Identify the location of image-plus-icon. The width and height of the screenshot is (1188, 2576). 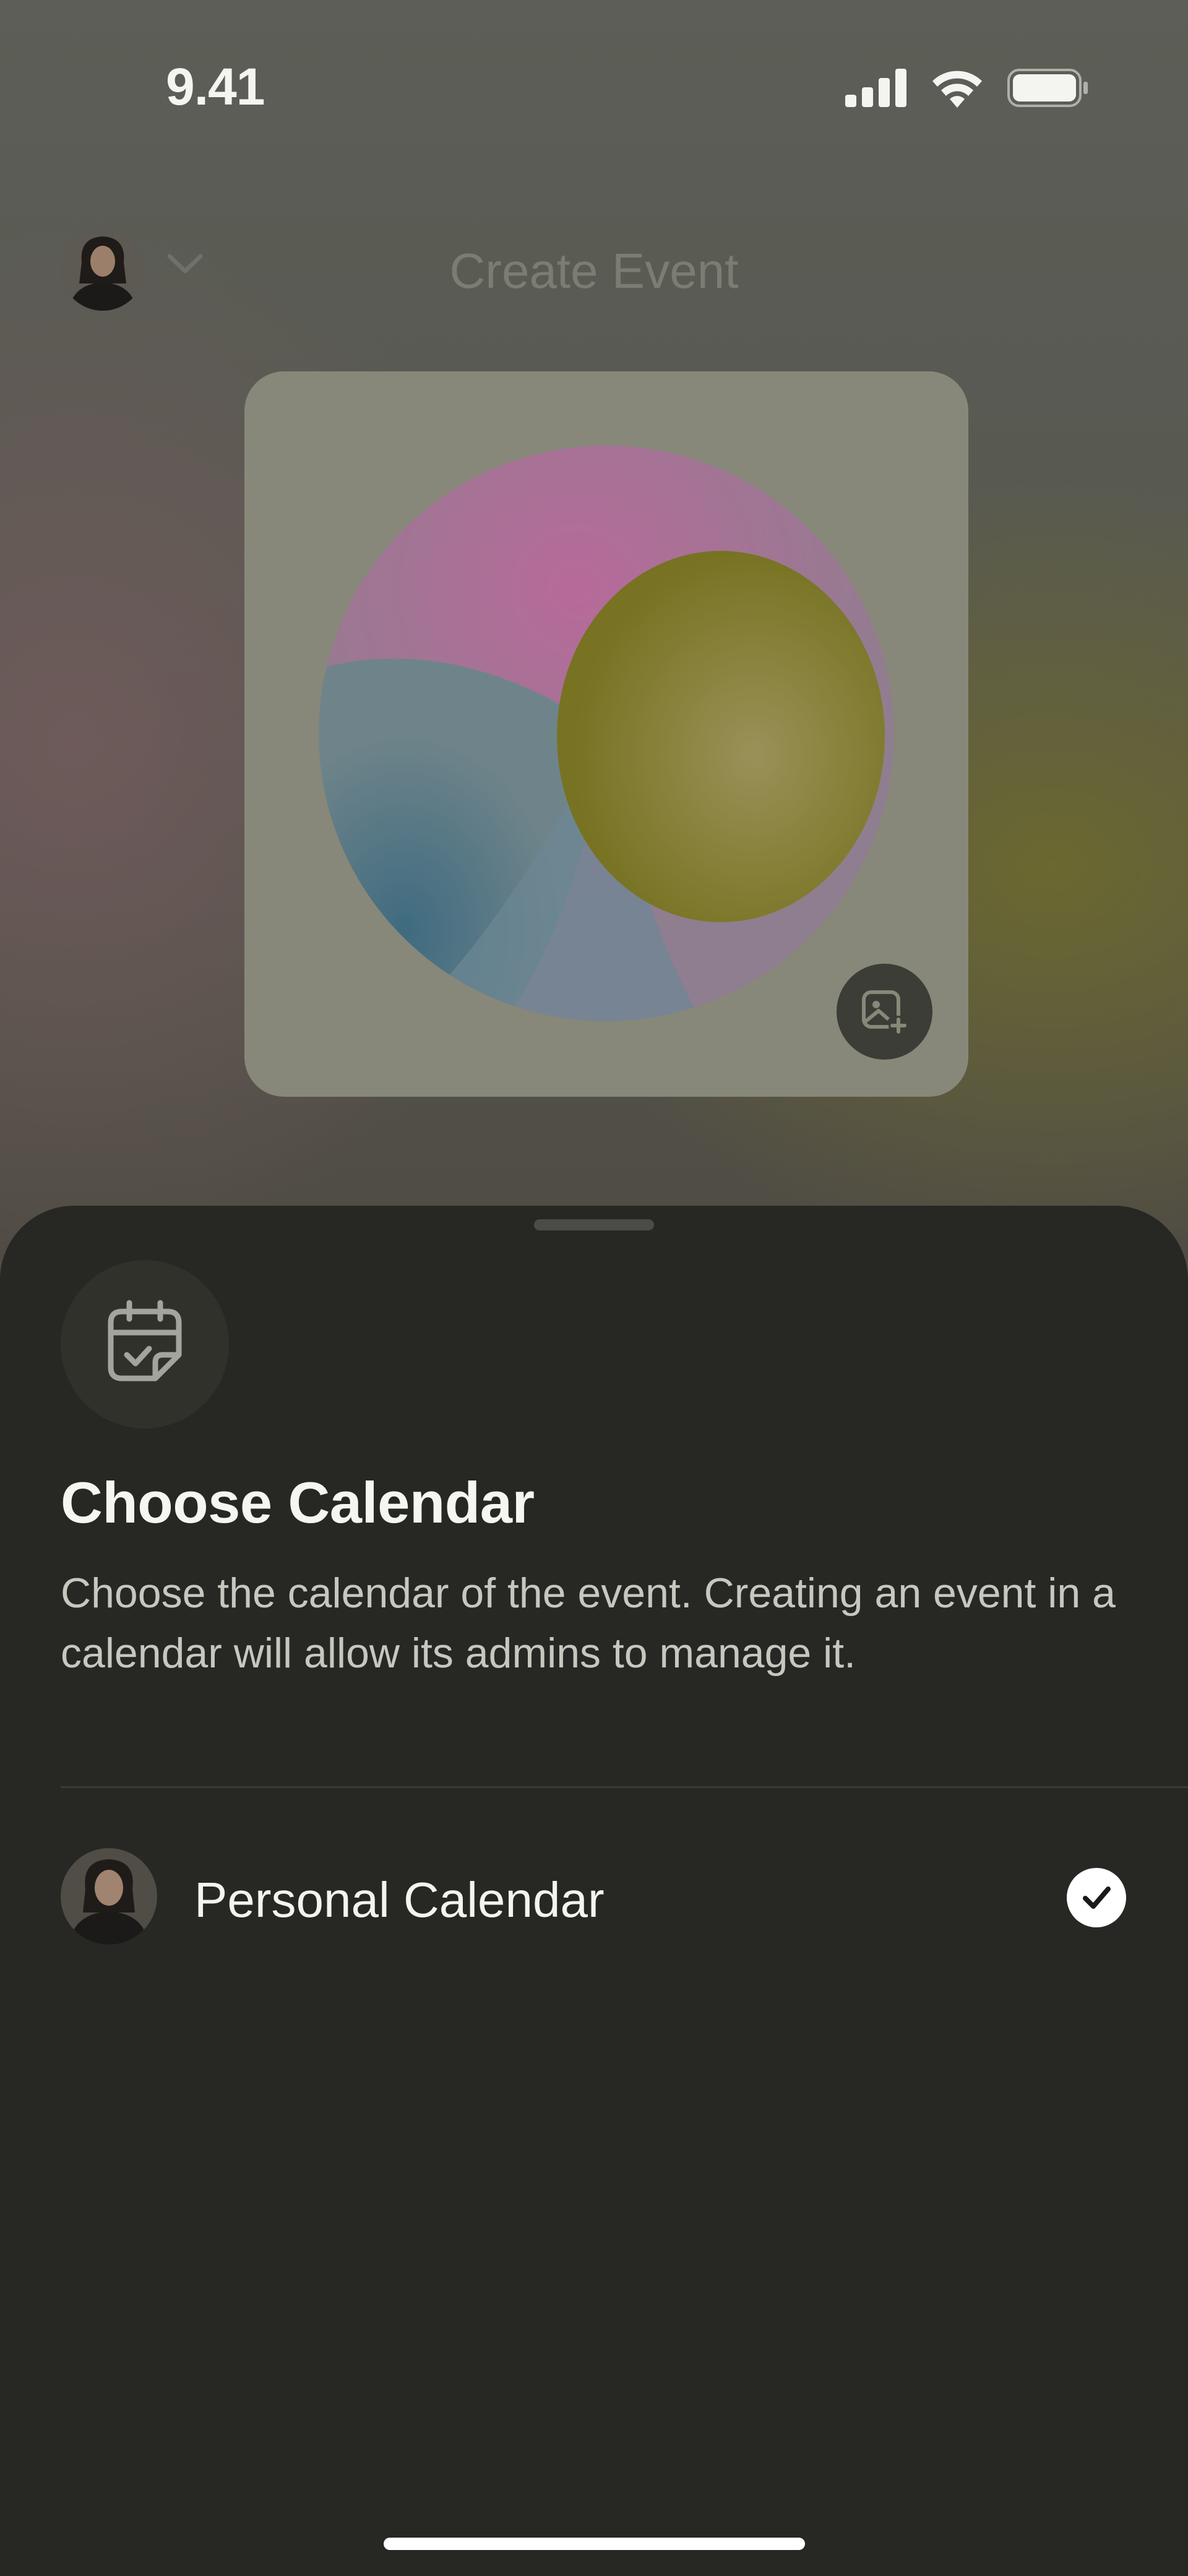
(884, 1012).